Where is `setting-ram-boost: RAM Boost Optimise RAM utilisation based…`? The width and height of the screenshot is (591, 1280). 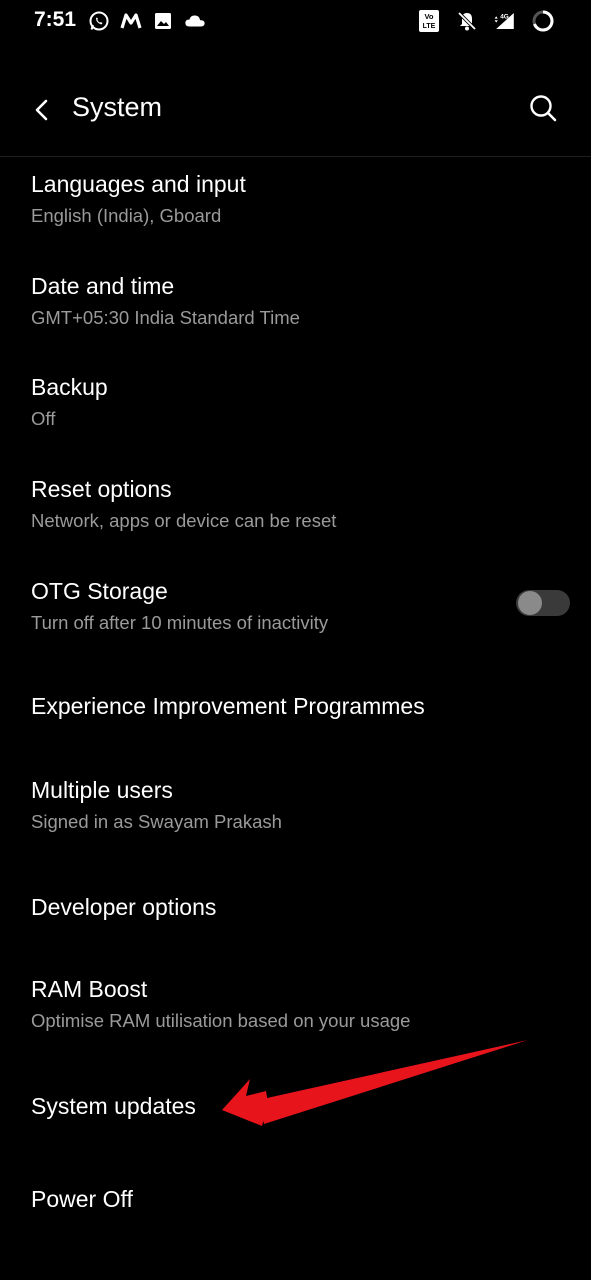
setting-ram-boost: RAM Boost Optimise RAM utilisation based… is located at coordinates (295, 1006).